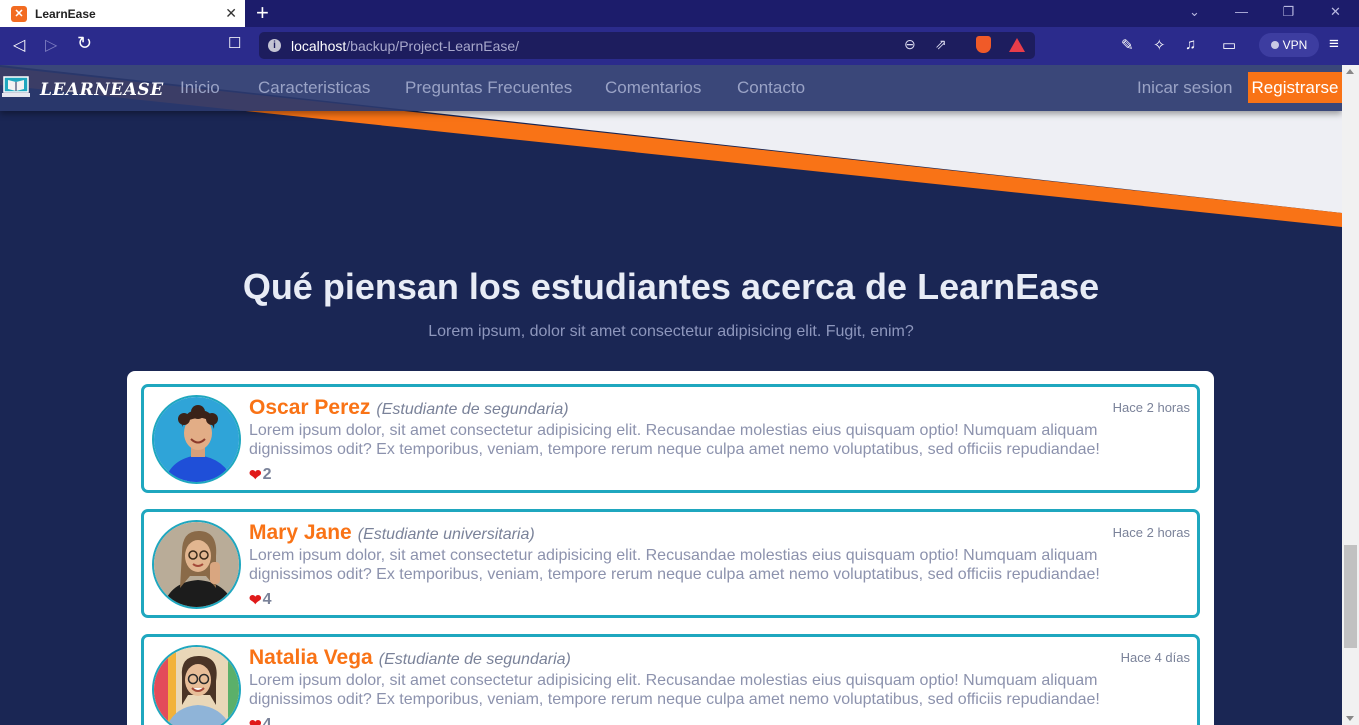 The width and height of the screenshot is (1359, 725). Describe the element at coordinates (771, 88) in the screenshot. I see `nav-link-contacto: Contacto` at that location.